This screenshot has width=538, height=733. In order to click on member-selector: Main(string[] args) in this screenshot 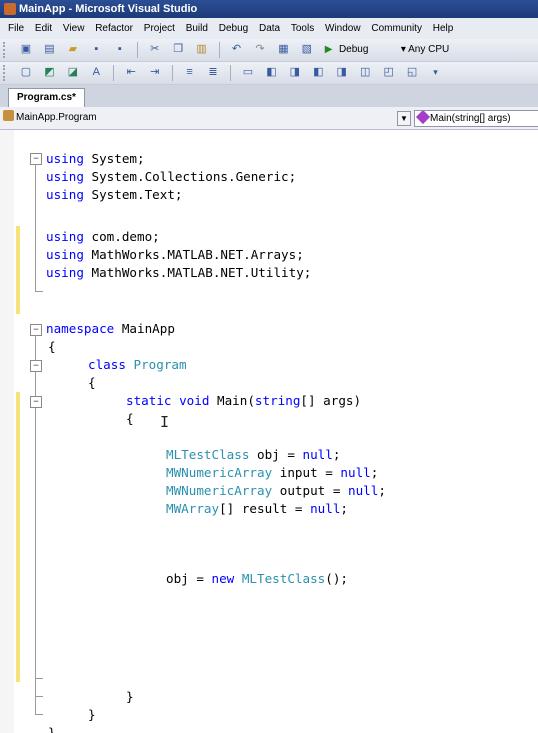, I will do `click(476, 118)`.